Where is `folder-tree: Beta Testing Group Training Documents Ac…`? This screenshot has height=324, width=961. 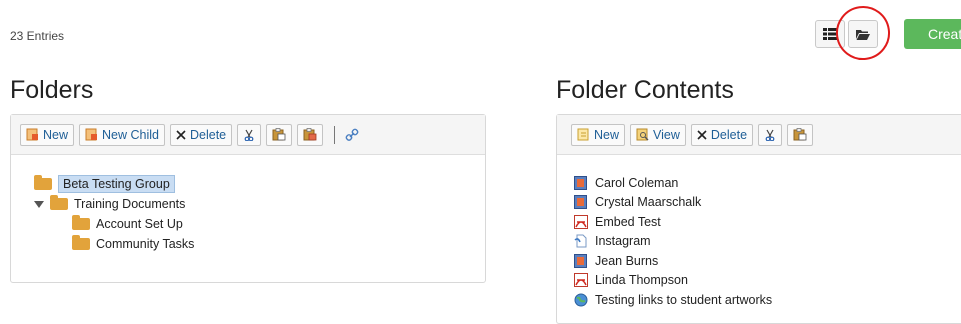
folder-tree: Beta Testing Group Training Documents Ac… is located at coordinates (114, 214).